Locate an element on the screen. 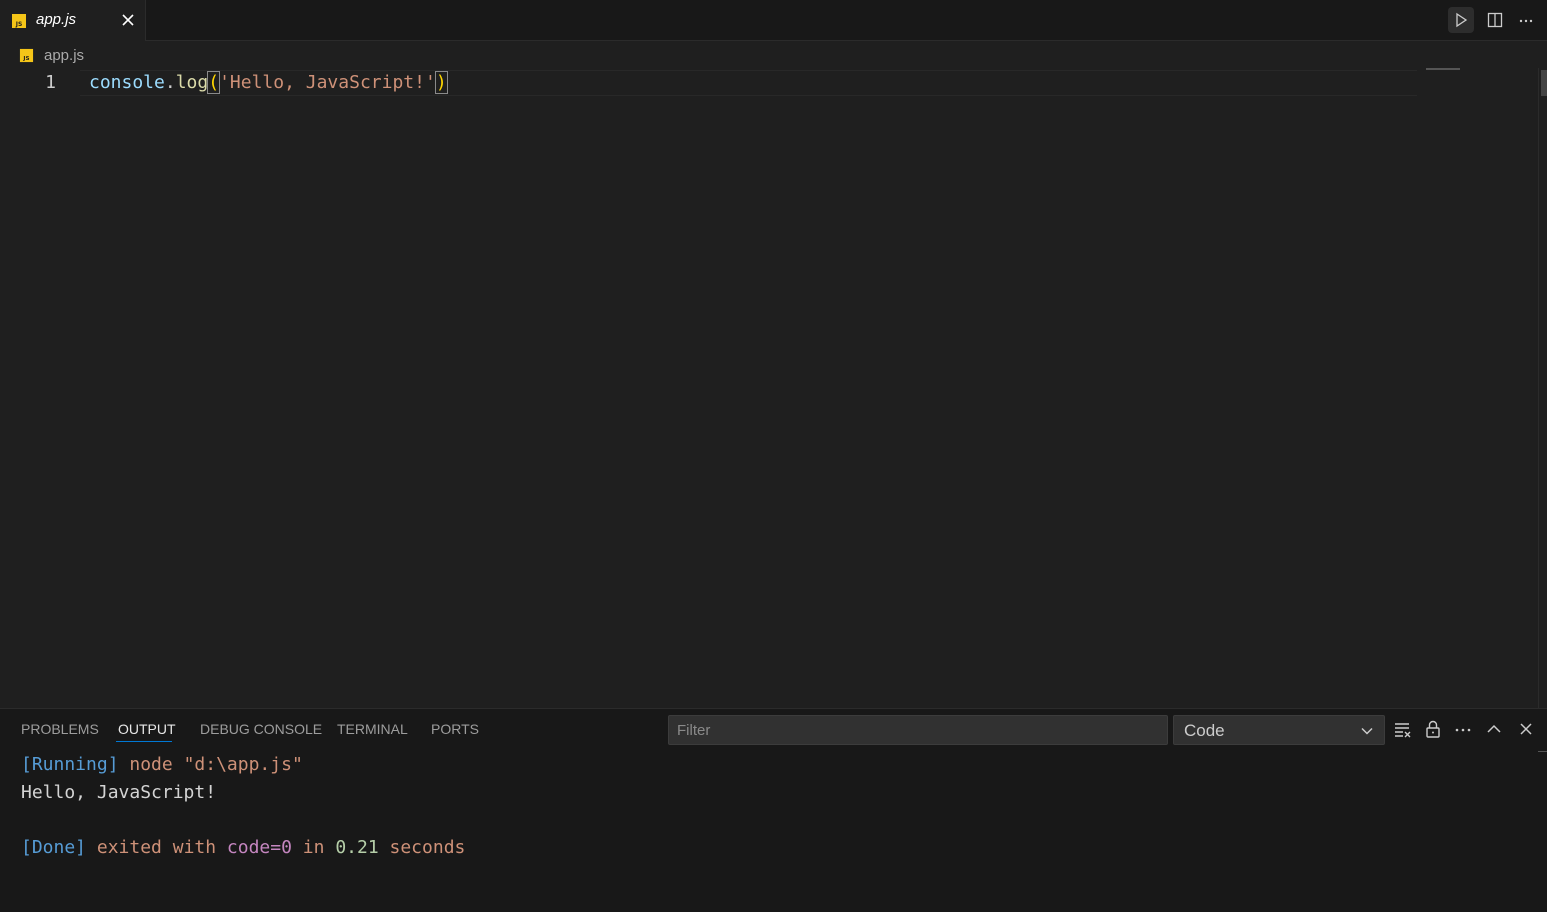  editor-scrollbar is located at coordinates (1544, 83).